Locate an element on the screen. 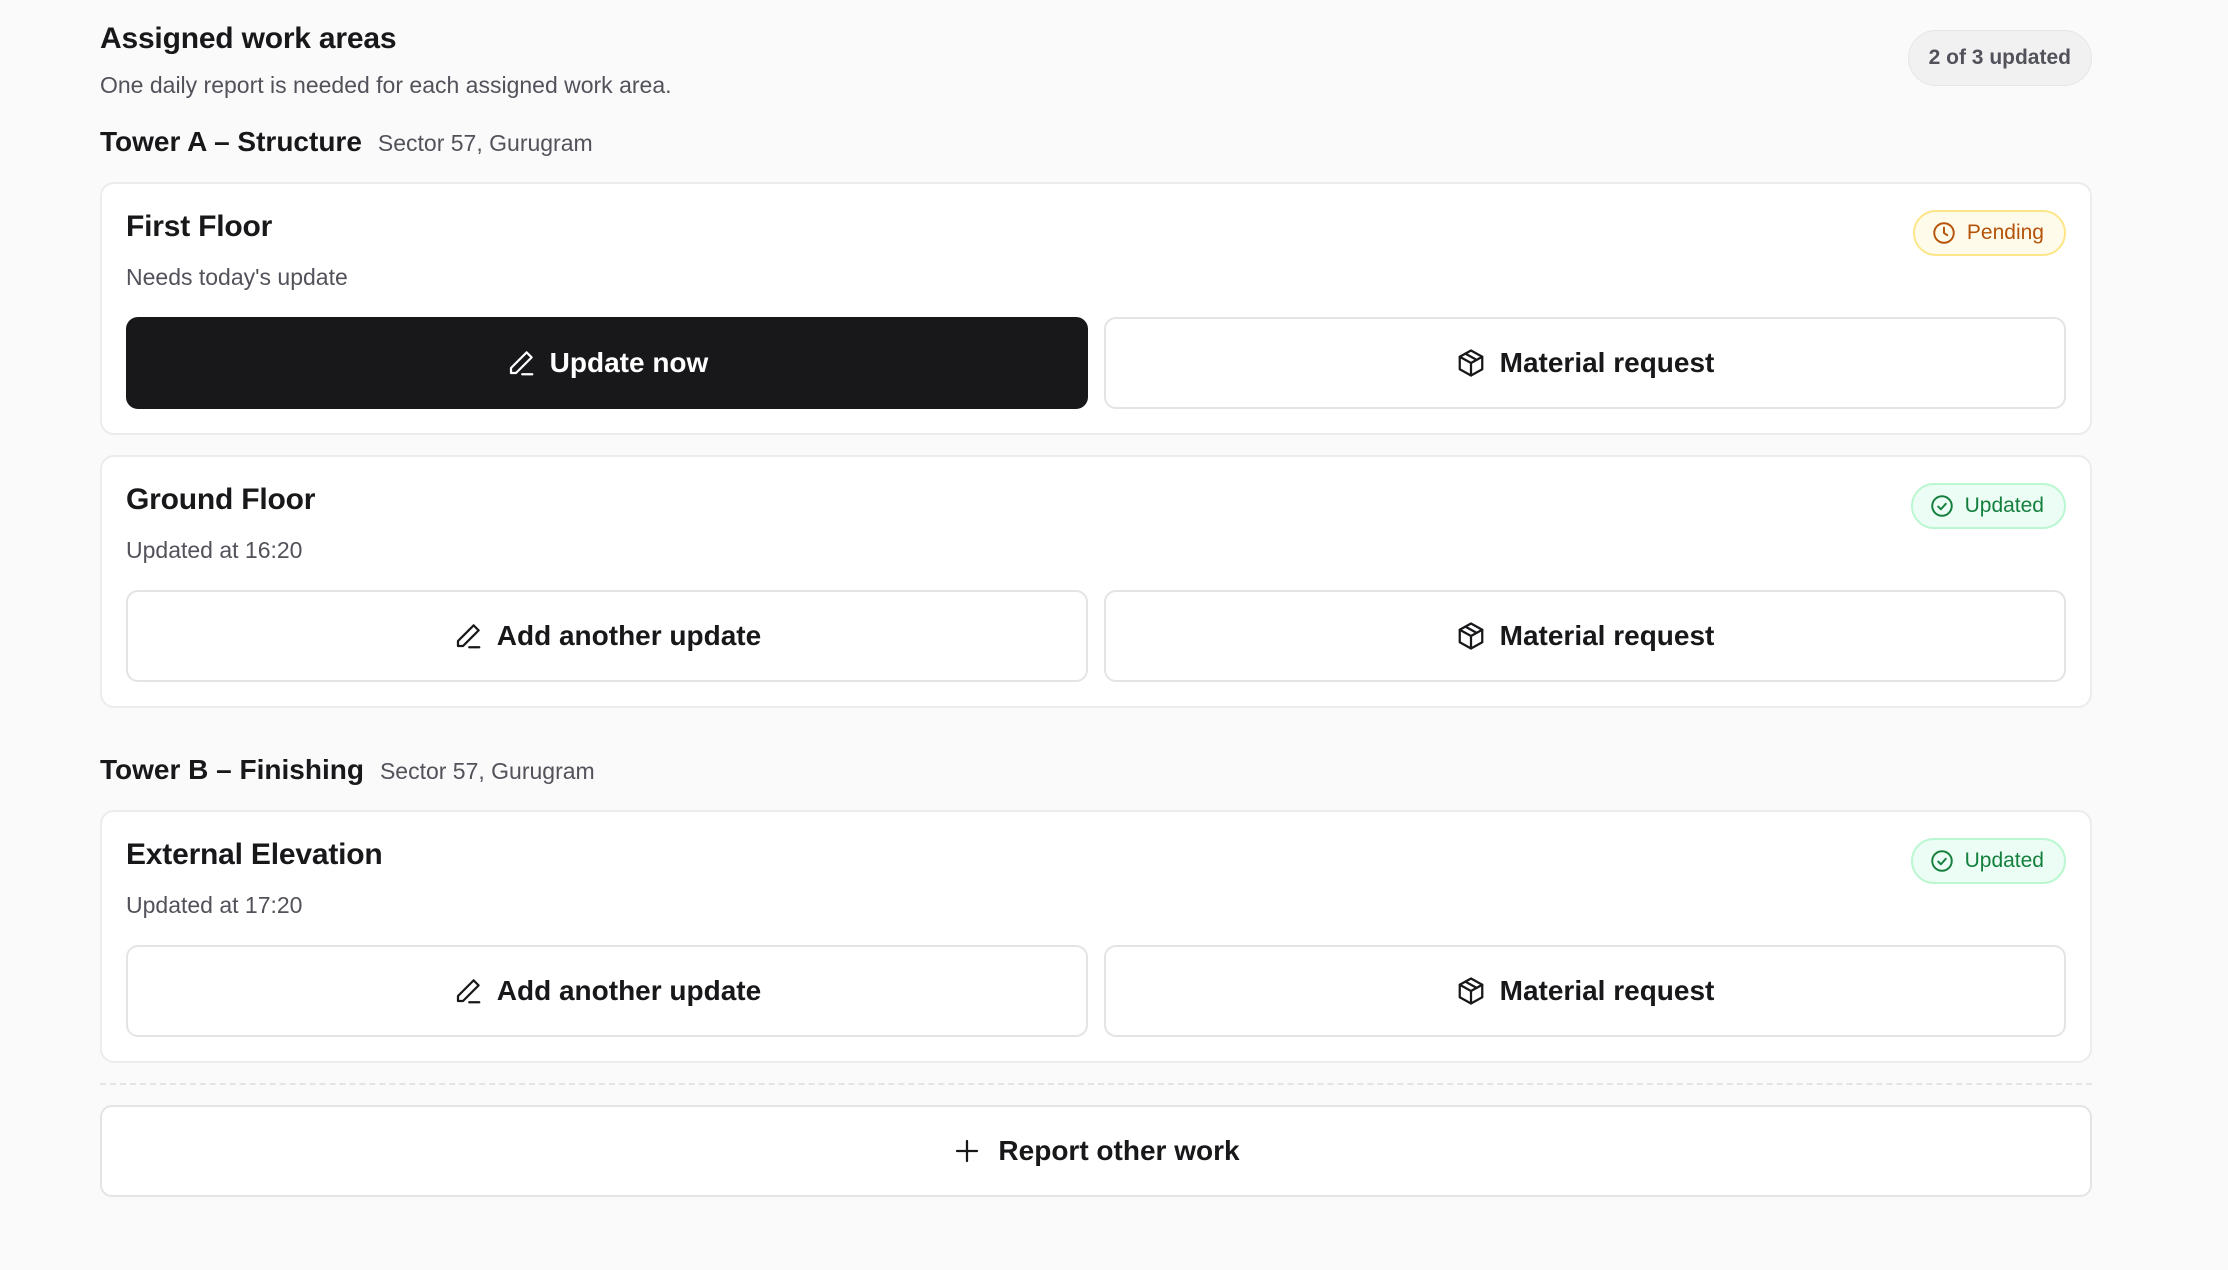 This screenshot has height=1270, width=2228. update-now-button: Update now is located at coordinates (607, 363).